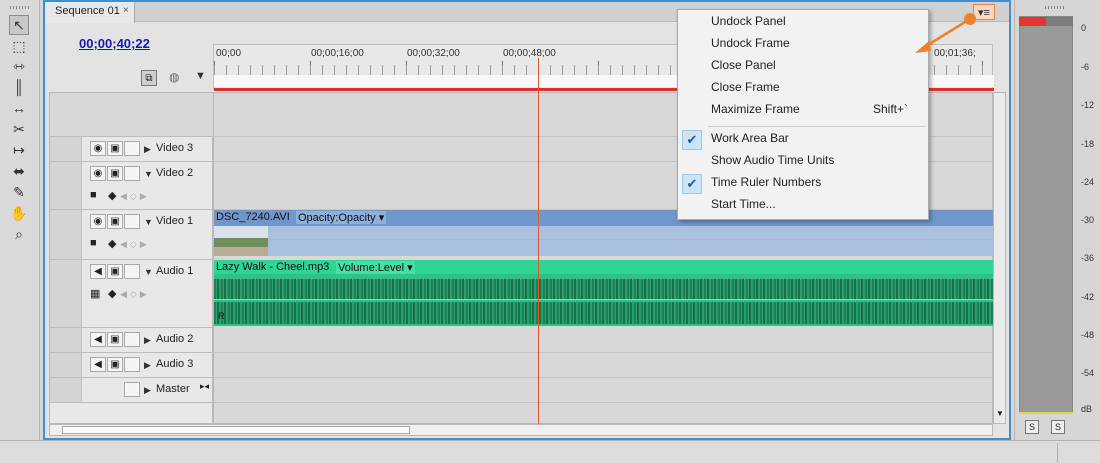 This screenshot has width=1100, height=463. What do you see at coordinates (200, 76) in the screenshot?
I see `set-marker-icon: ▼` at bounding box center [200, 76].